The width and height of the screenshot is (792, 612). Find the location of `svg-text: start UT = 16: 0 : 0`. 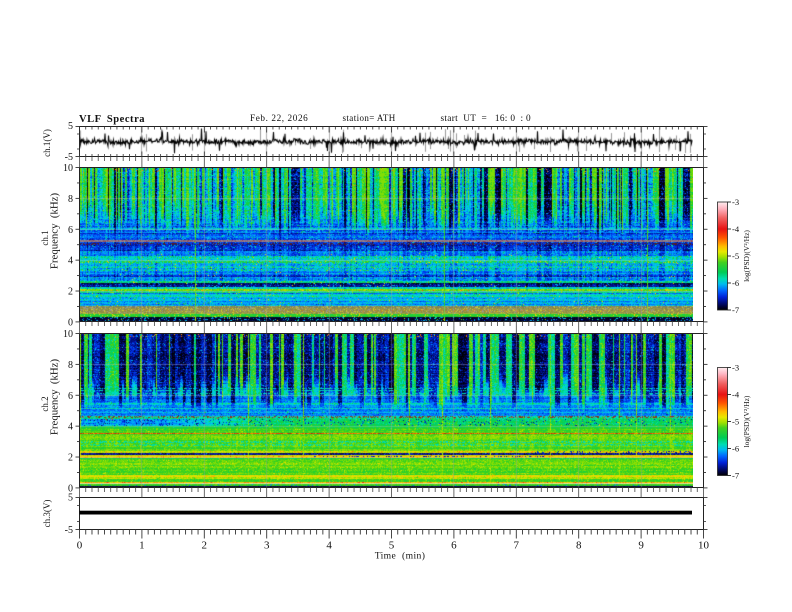

svg-text: start UT = 16: 0 : 0 is located at coordinates (486, 119).